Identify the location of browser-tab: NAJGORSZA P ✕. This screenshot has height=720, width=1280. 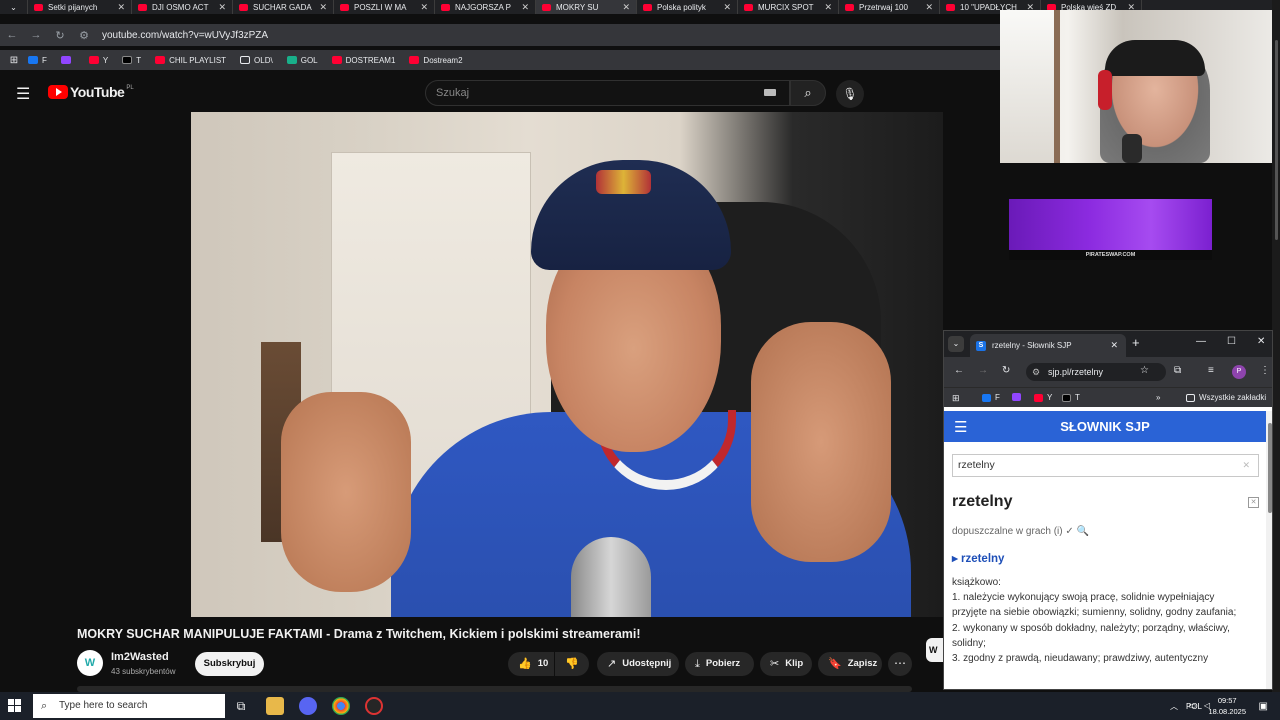
(485, 7).